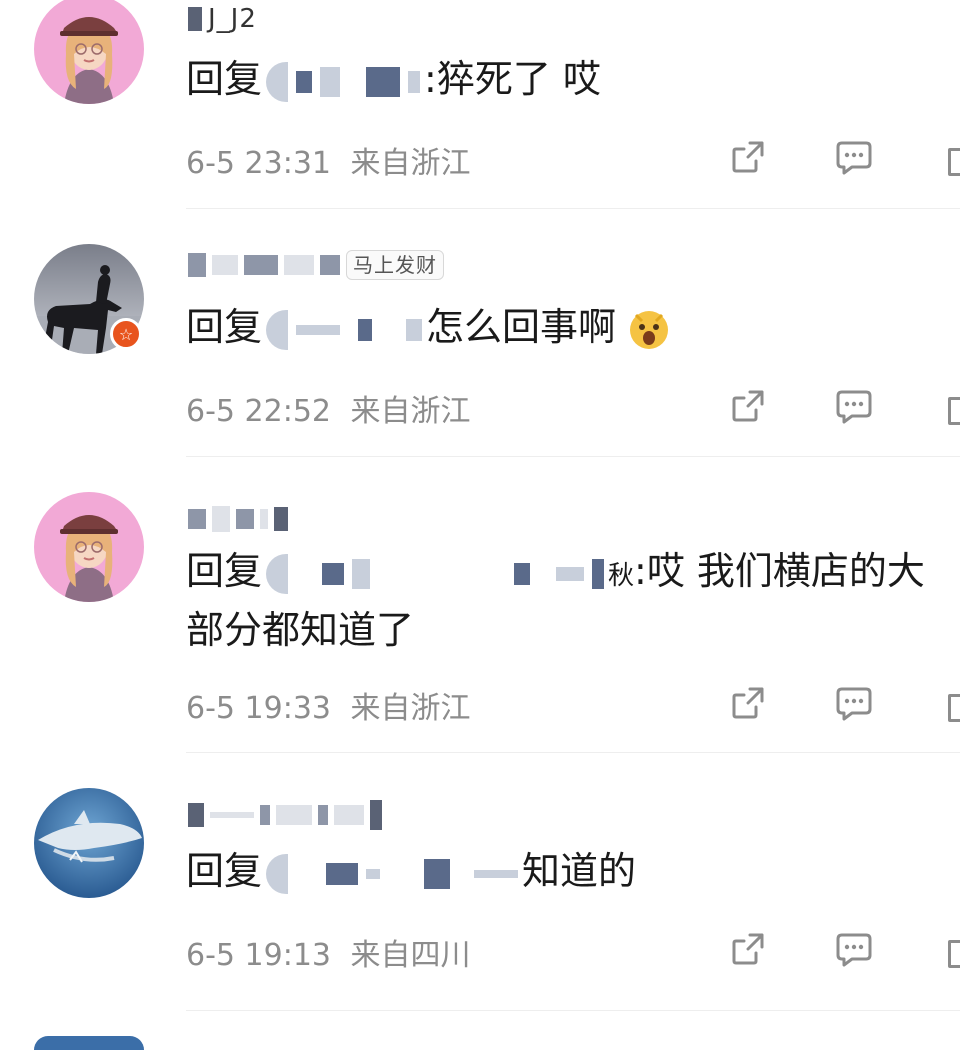  What do you see at coordinates (395, 265) in the screenshot?
I see `user-tag: 马上发财` at bounding box center [395, 265].